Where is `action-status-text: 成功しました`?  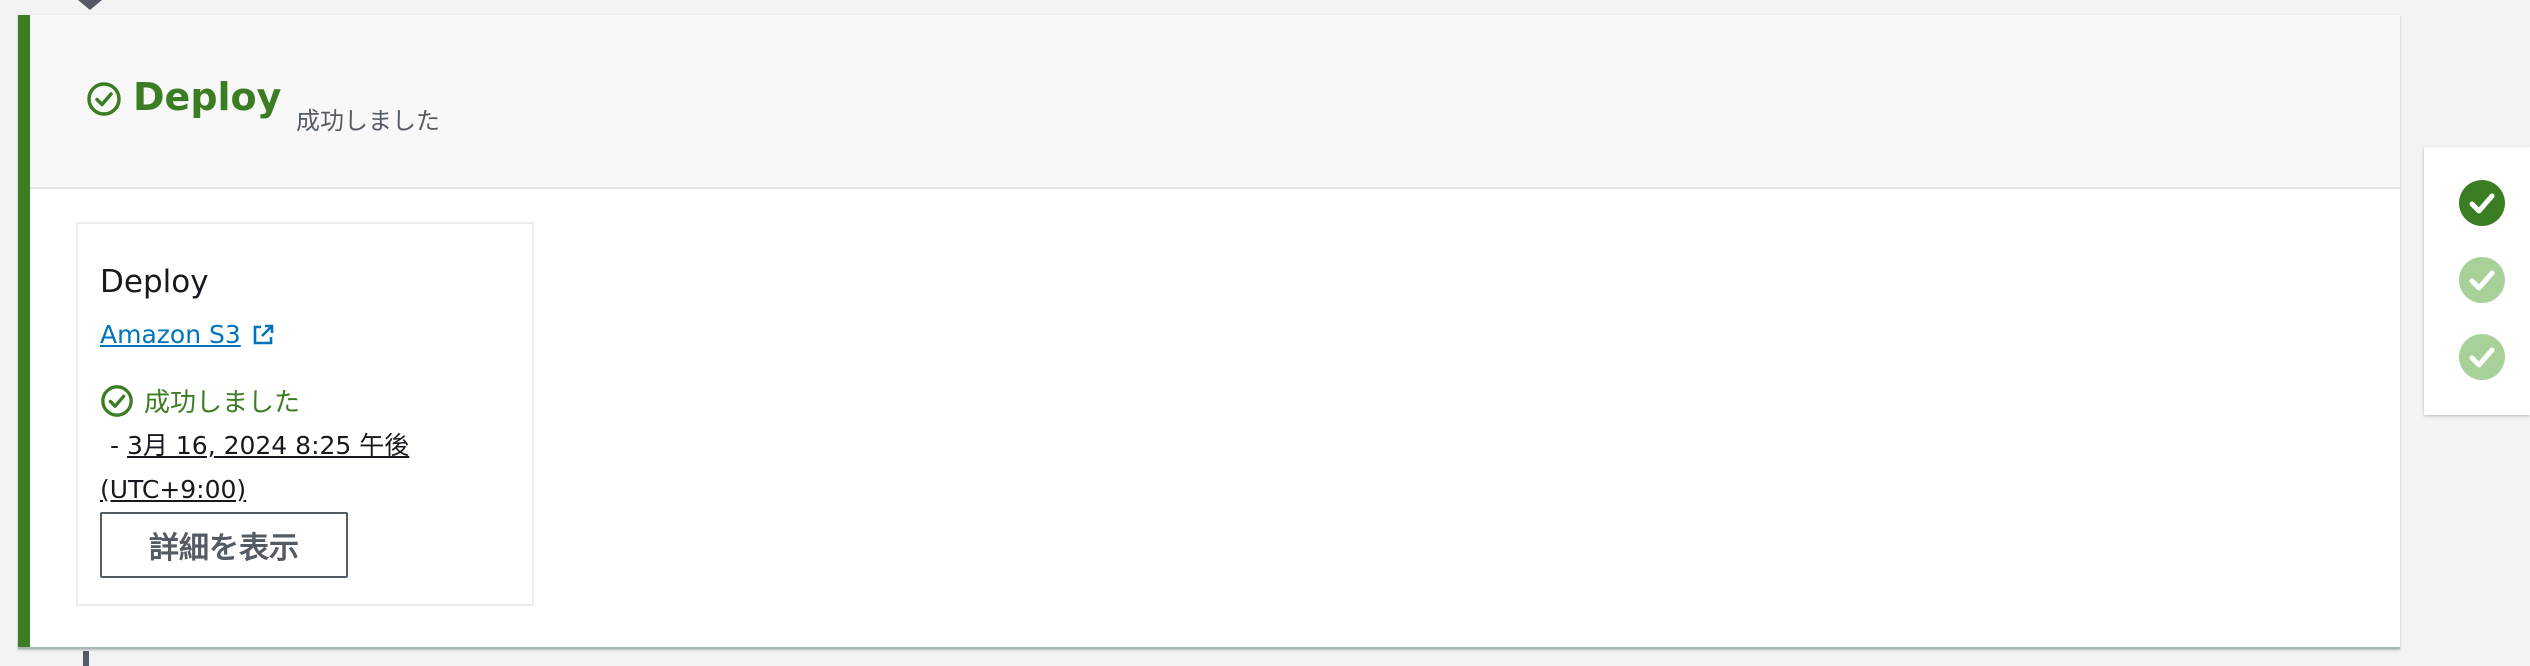
action-status-text: 成功しました is located at coordinates (222, 403).